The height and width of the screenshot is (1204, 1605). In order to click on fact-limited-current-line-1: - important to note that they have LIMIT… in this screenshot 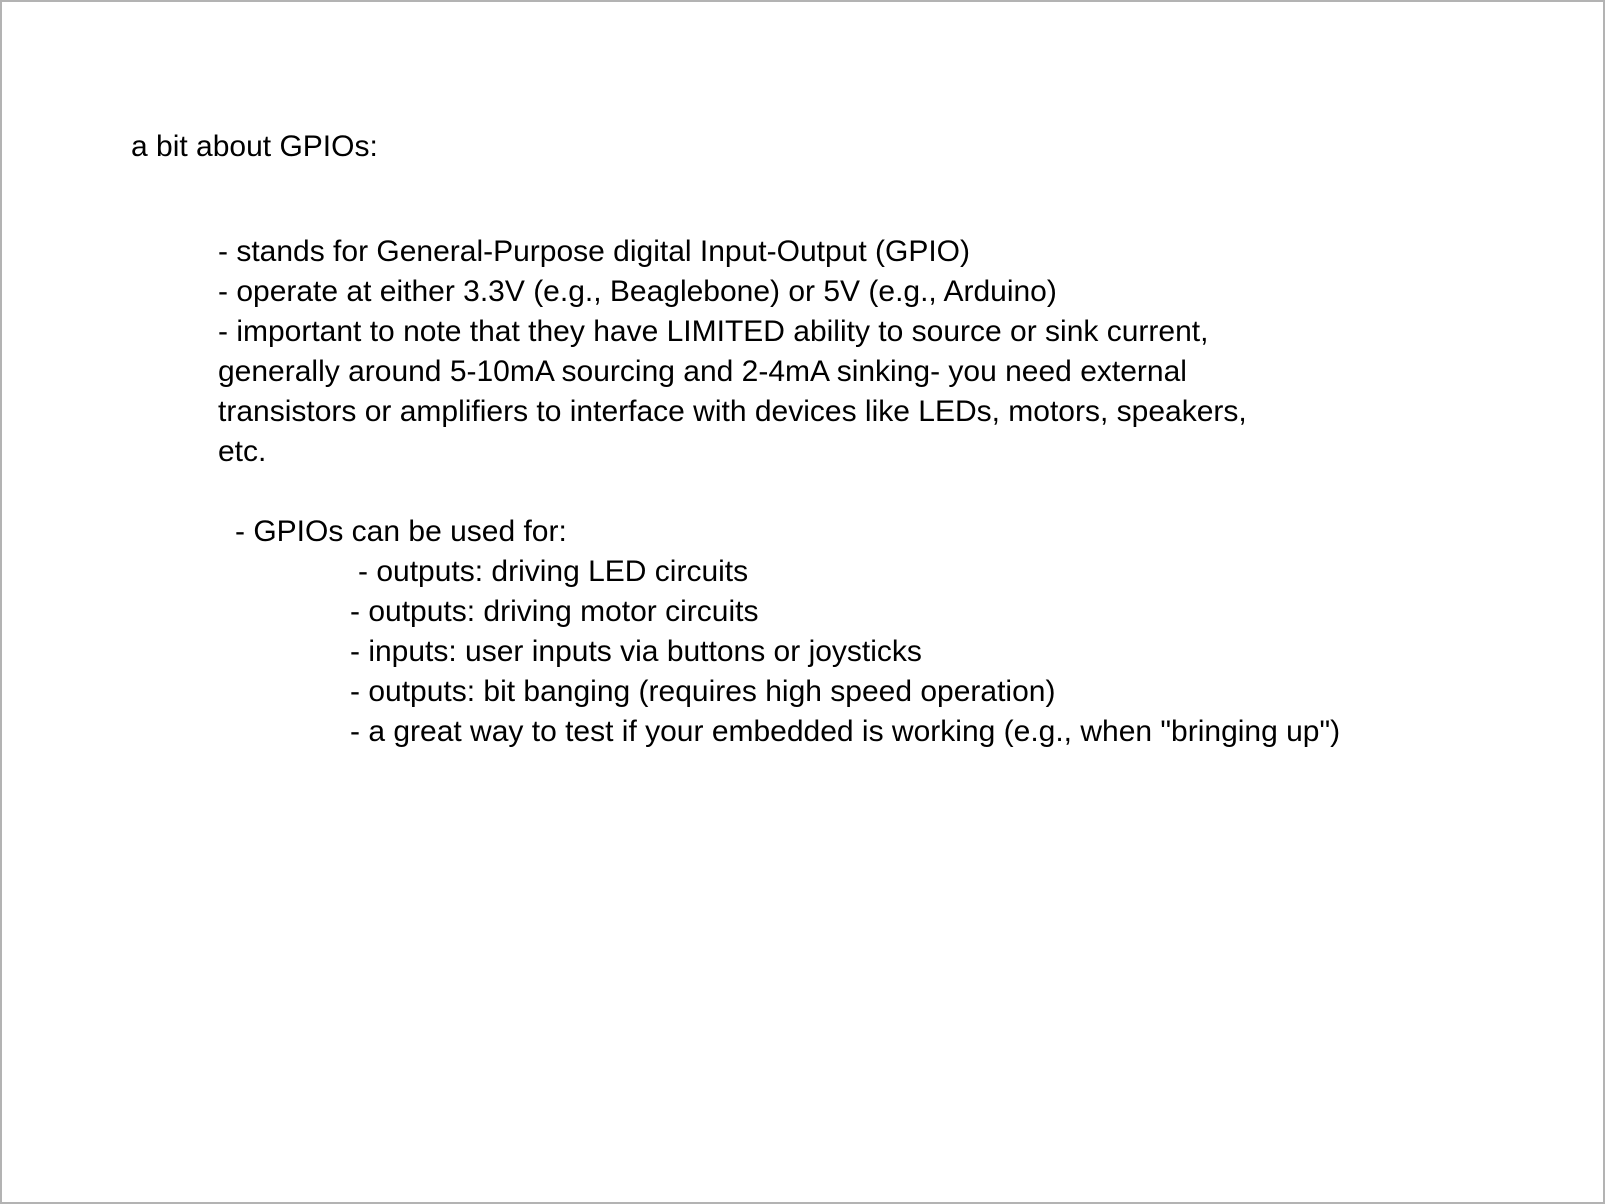, I will do `click(713, 331)`.